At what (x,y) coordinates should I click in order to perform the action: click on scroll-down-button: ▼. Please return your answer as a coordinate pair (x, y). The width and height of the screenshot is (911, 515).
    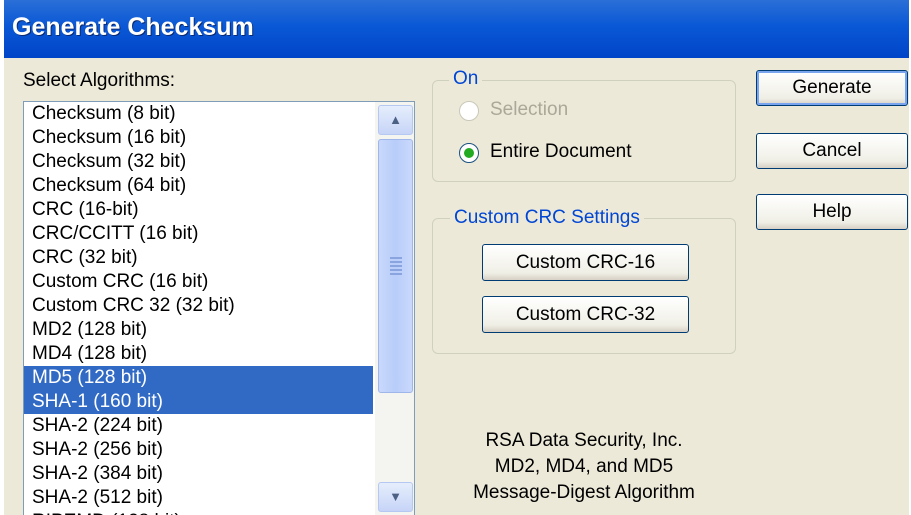
    Looking at the image, I should click on (395, 497).